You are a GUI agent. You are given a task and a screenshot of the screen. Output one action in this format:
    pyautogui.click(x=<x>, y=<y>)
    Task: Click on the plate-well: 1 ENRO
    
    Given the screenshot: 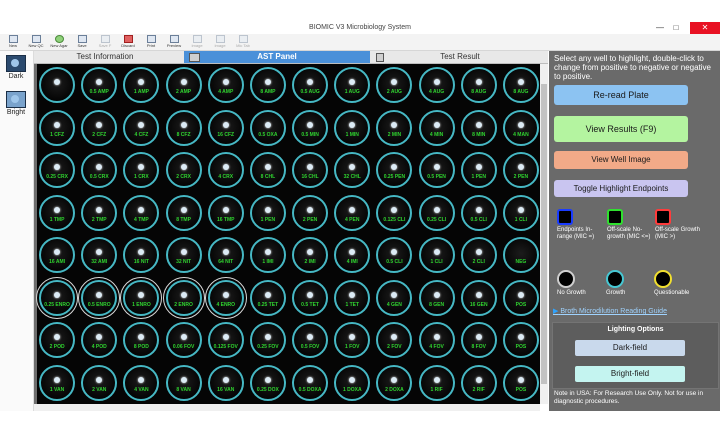 What is the action you would take?
    pyautogui.click(x=141, y=297)
    